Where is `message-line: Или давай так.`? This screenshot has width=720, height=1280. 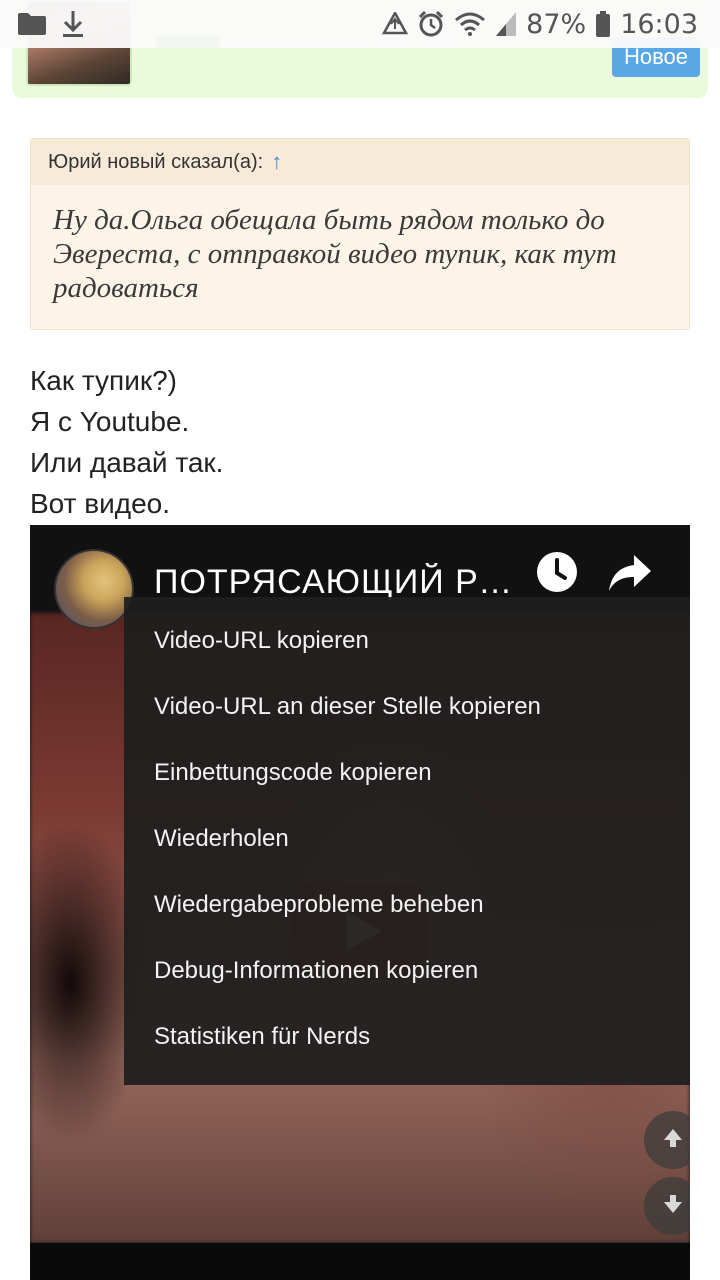
message-line: Или давай так. is located at coordinates (127, 462).